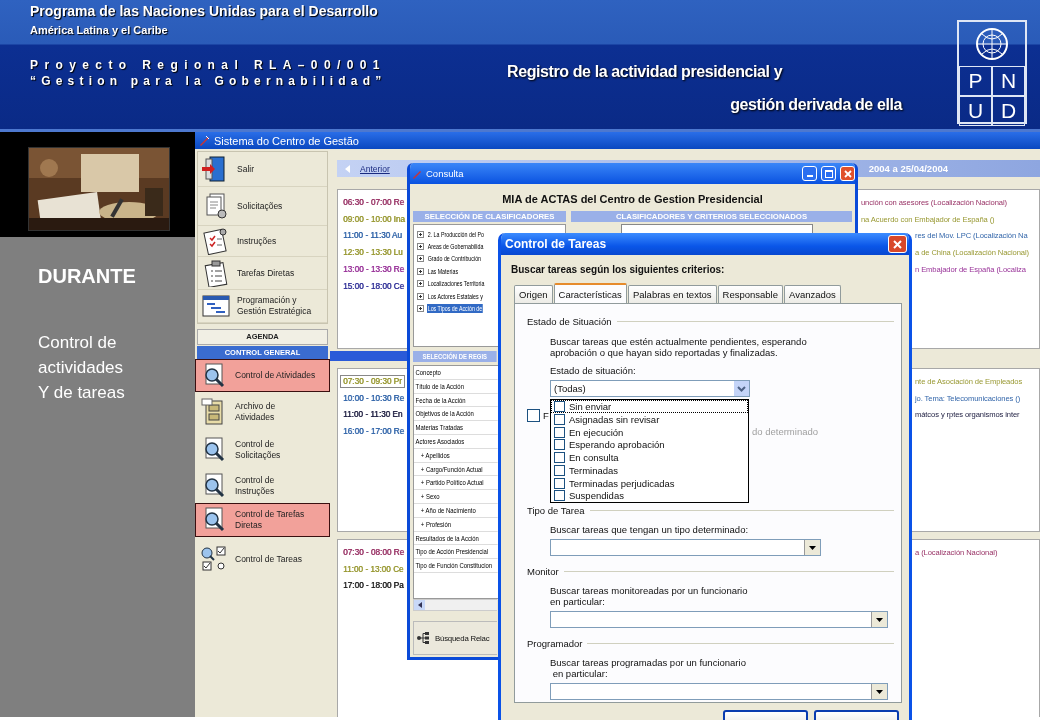  What do you see at coordinates (975, 81) in the screenshot?
I see `logo-letter: P` at bounding box center [975, 81].